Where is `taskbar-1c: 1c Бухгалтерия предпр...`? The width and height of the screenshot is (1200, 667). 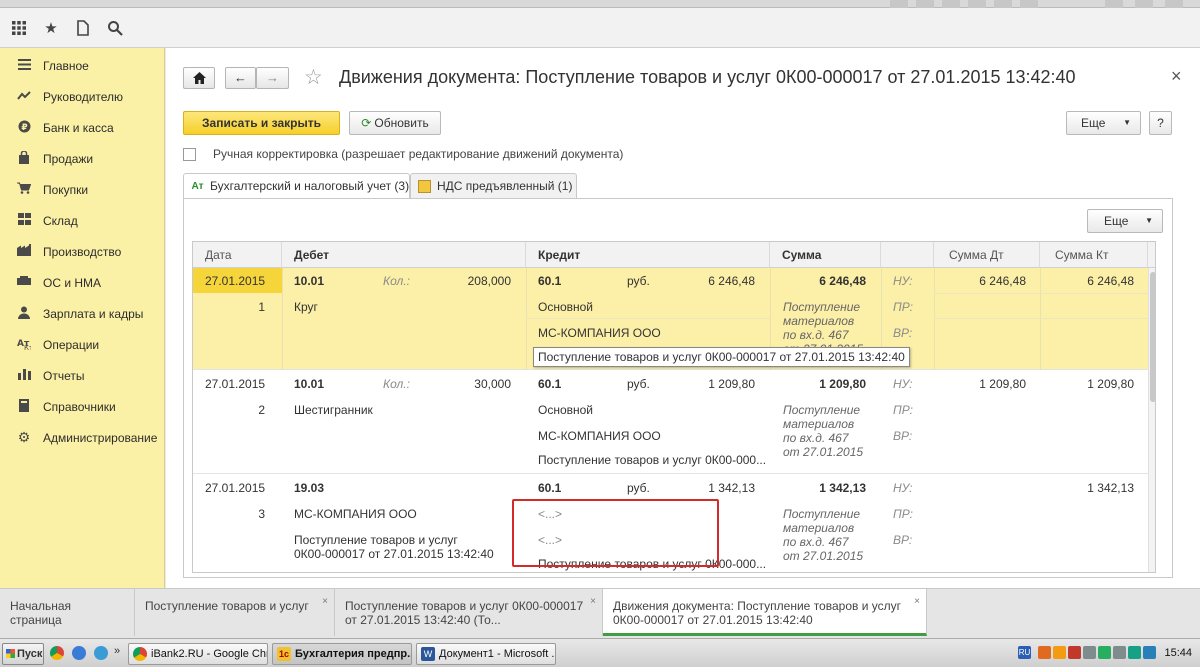 taskbar-1c: 1c Бухгалтерия предпр... is located at coordinates (342, 654).